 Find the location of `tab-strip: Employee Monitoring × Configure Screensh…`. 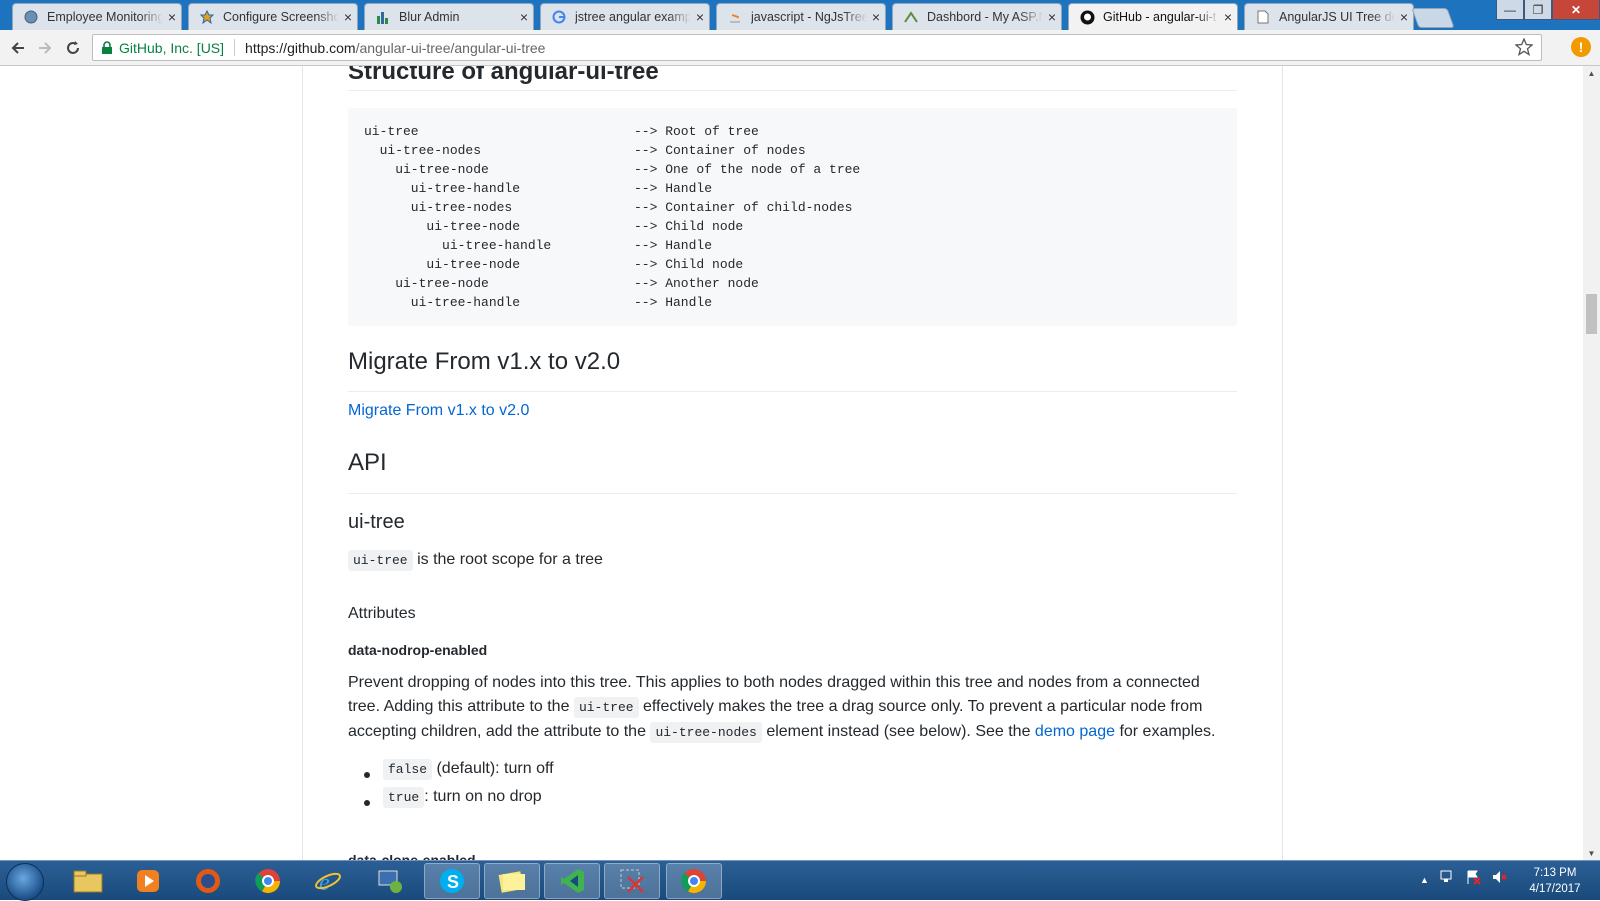

tab-strip: Employee Monitoring × Configure Screensh… is located at coordinates (800, 15).